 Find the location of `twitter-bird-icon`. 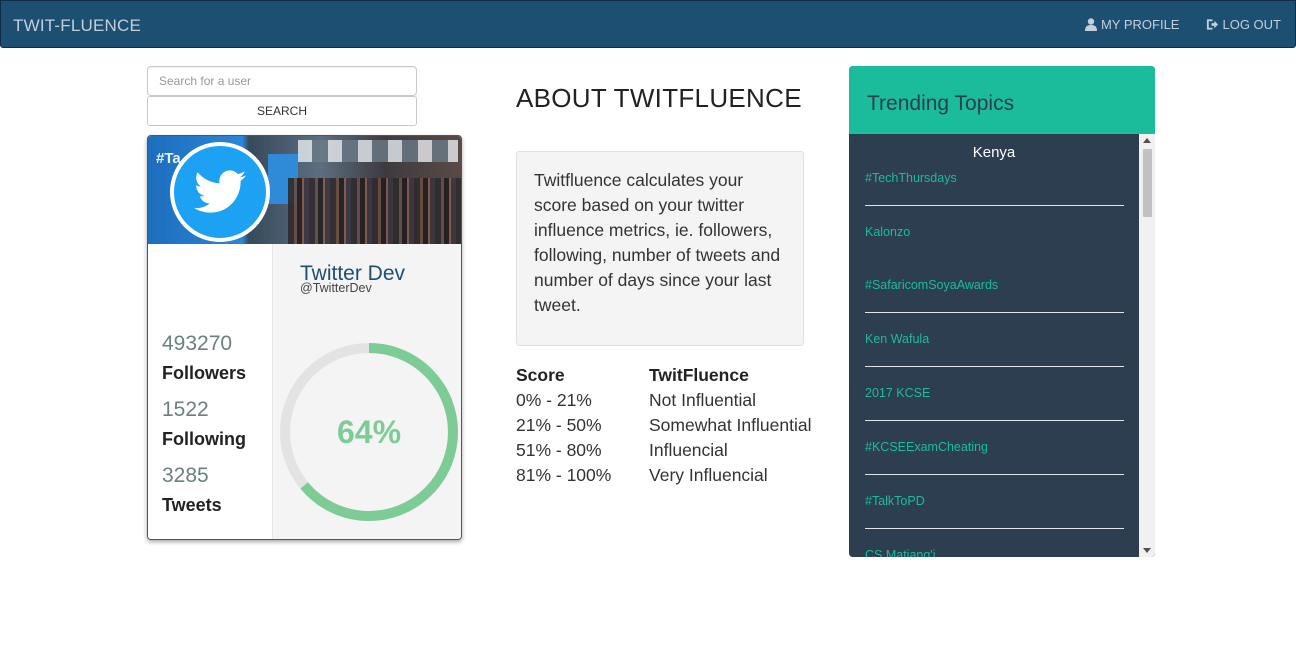

twitter-bird-icon is located at coordinates (220, 191).